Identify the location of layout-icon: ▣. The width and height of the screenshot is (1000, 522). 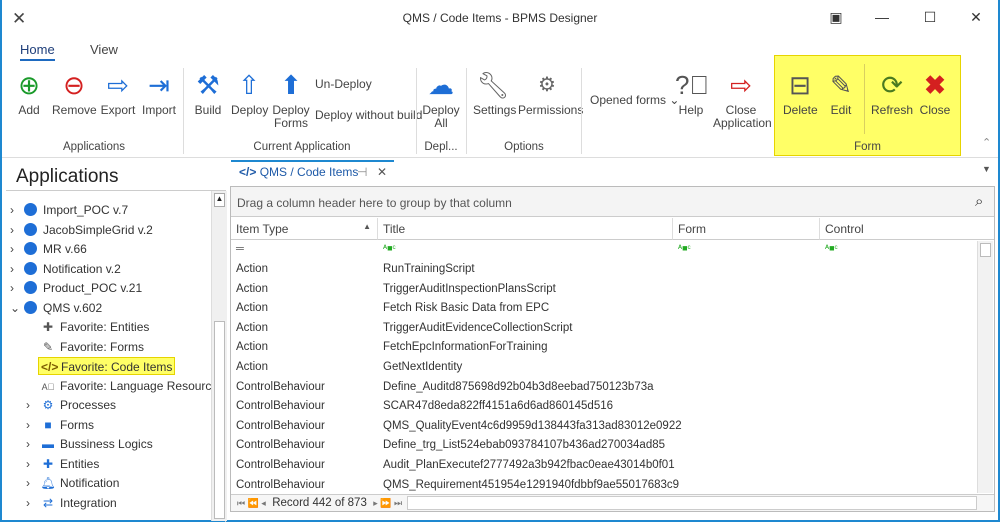
(836, 17).